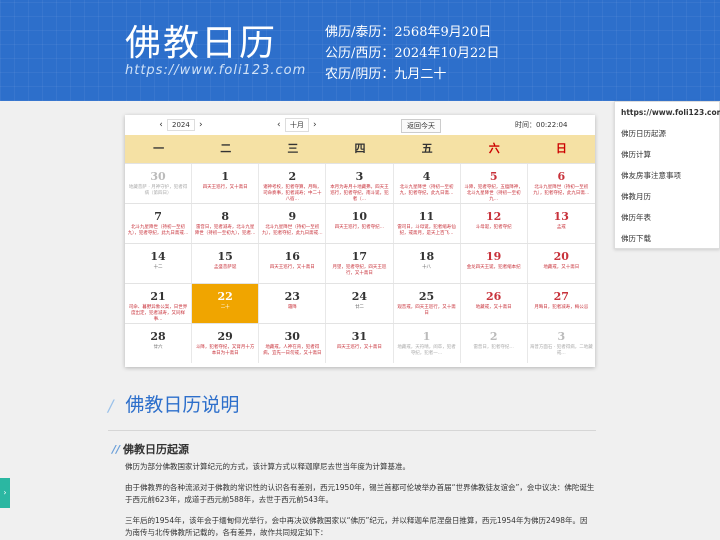  I want to click on side-expand-tab: ›, so click(5, 493).